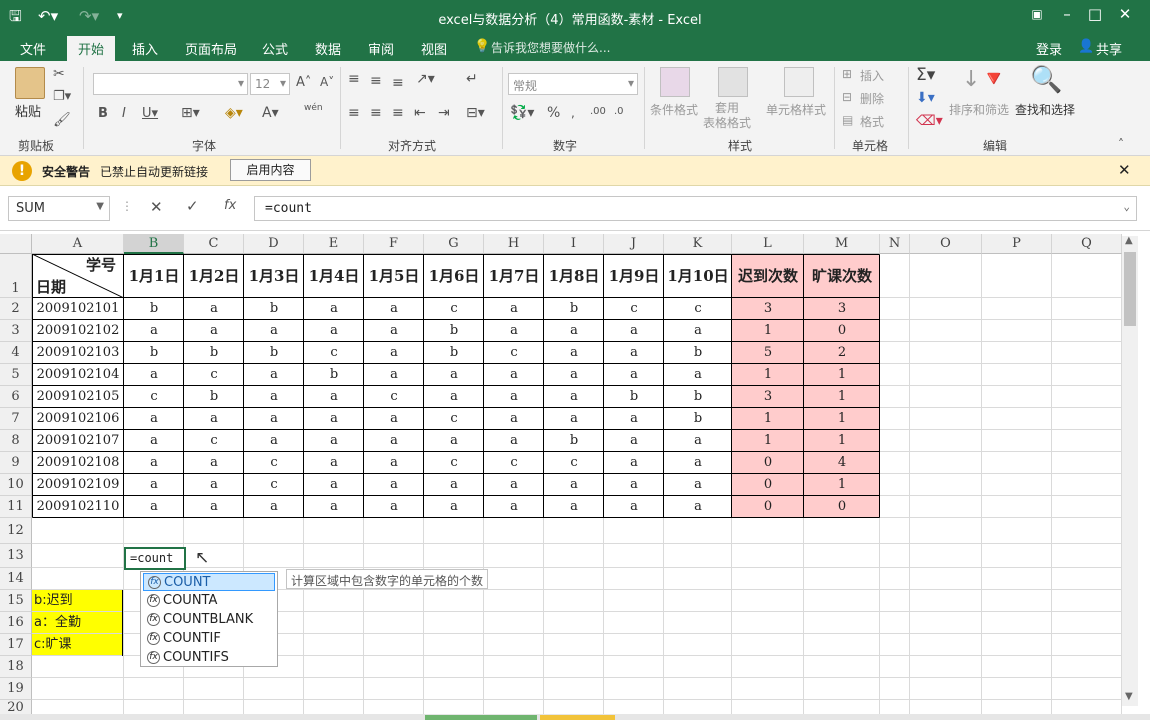 Image resolution: width=1150 pixels, height=720 pixels. I want to click on tab-review: 审阅, so click(381, 48).